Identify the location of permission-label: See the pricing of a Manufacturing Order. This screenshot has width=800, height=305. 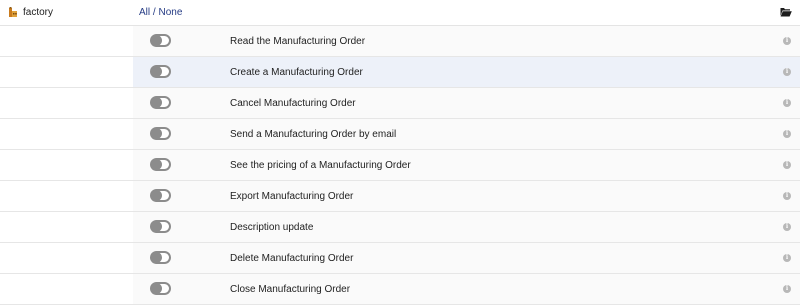
(320, 165).